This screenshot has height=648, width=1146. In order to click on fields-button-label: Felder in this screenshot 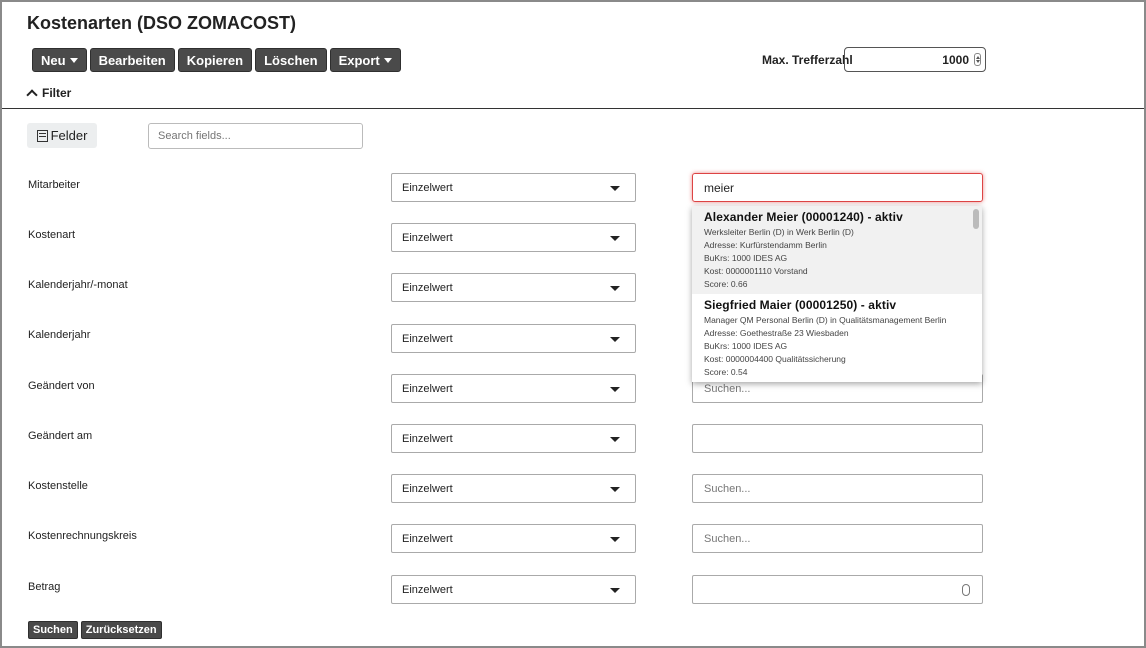, I will do `click(69, 135)`.